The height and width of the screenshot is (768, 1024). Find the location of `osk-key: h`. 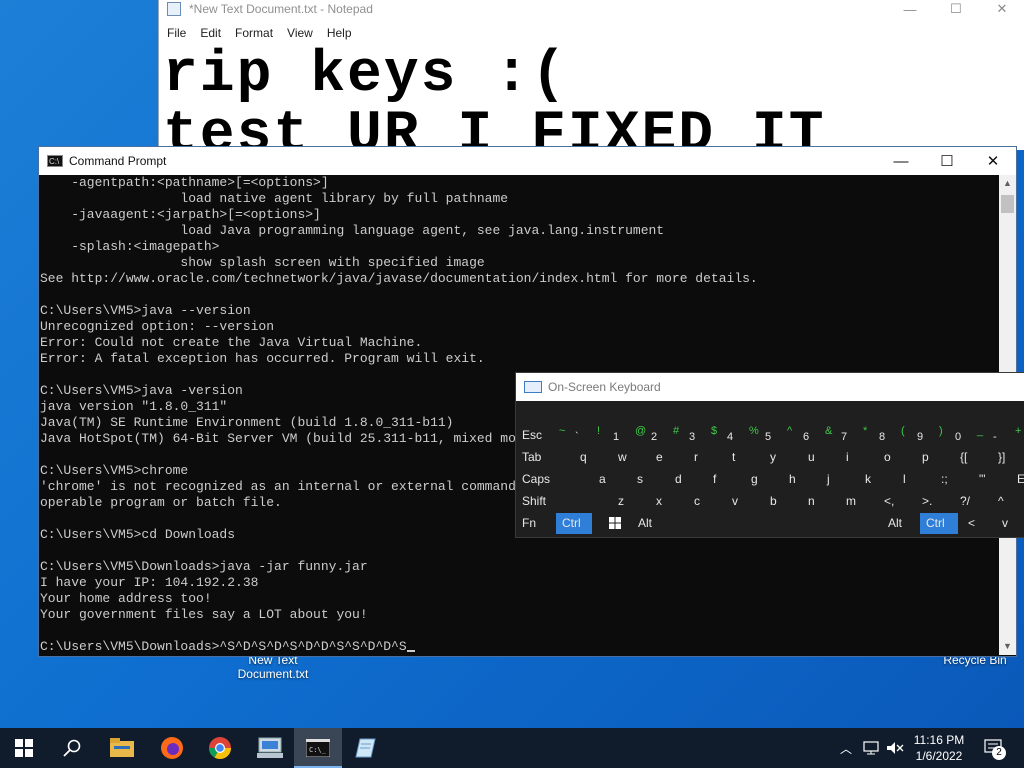

osk-key: h is located at coordinates (802, 479).